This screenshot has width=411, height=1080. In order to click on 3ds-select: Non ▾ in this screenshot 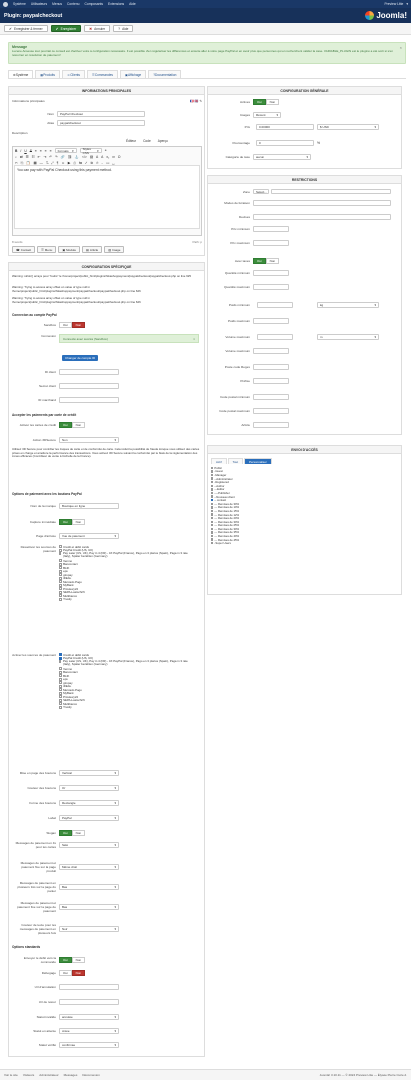, I will do `click(89, 440)`.